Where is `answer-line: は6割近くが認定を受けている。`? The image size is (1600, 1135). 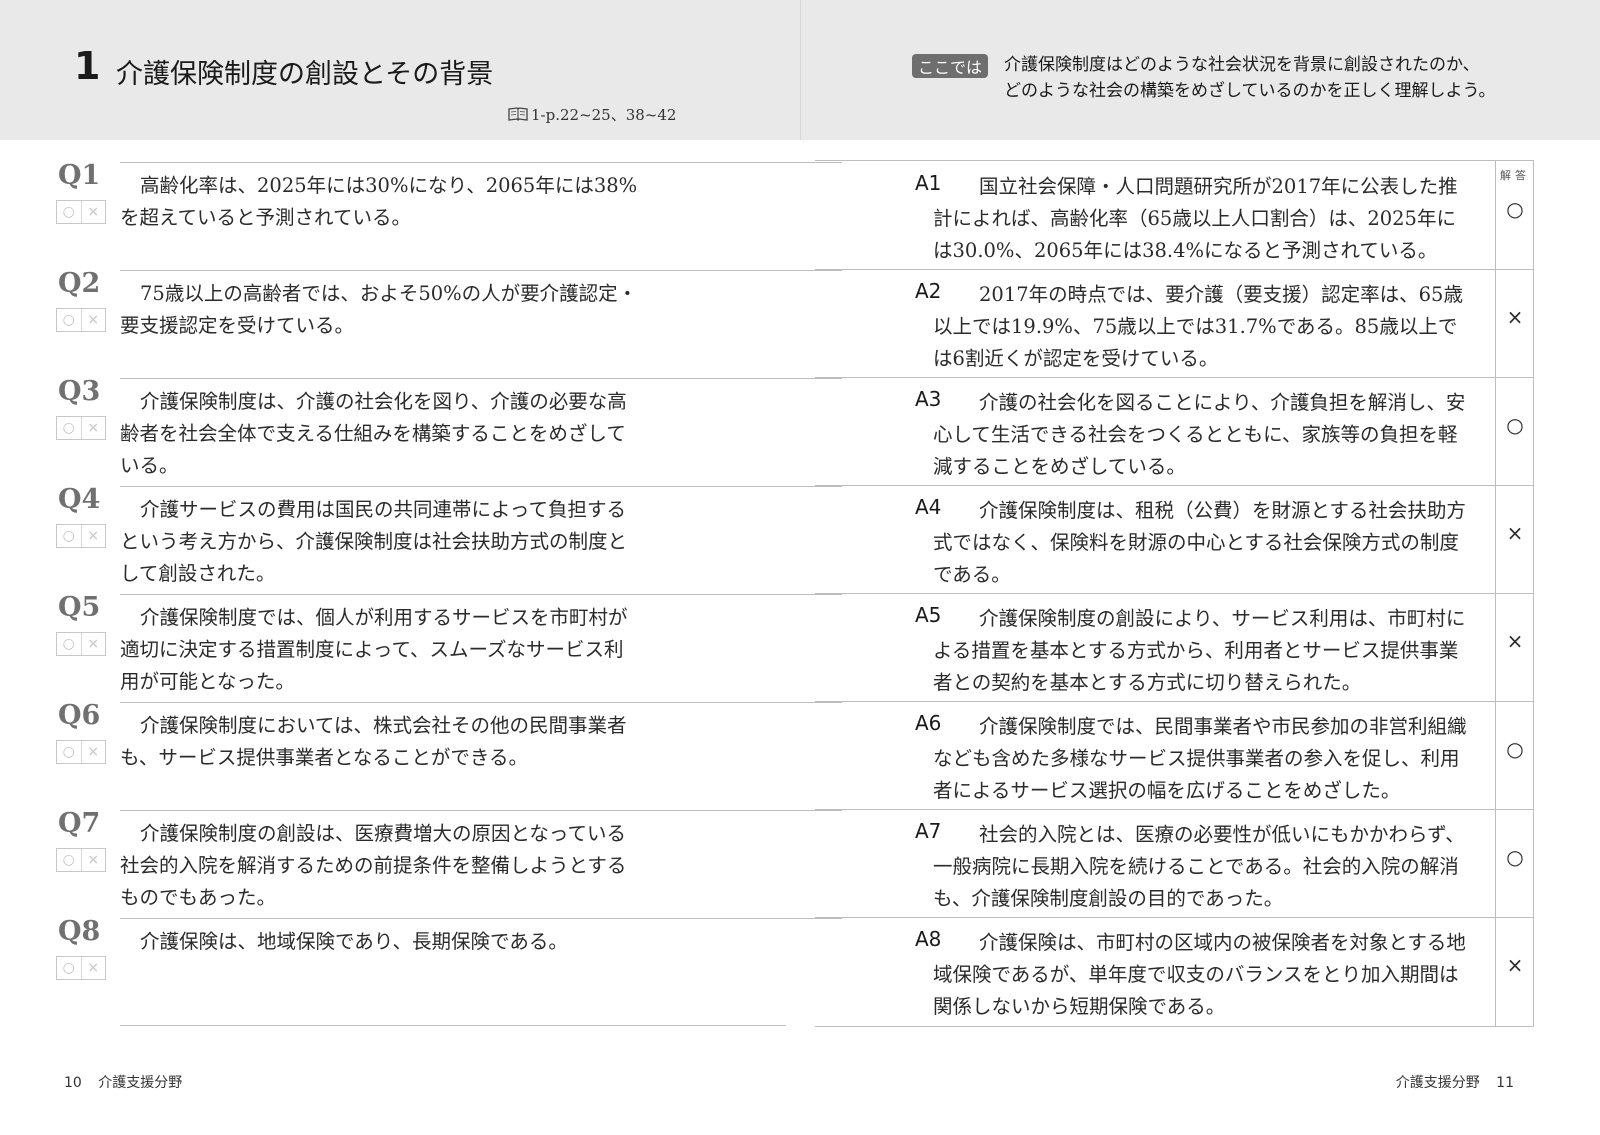
answer-line: は6割近くが認定を受けている。 is located at coordinates (1076, 358).